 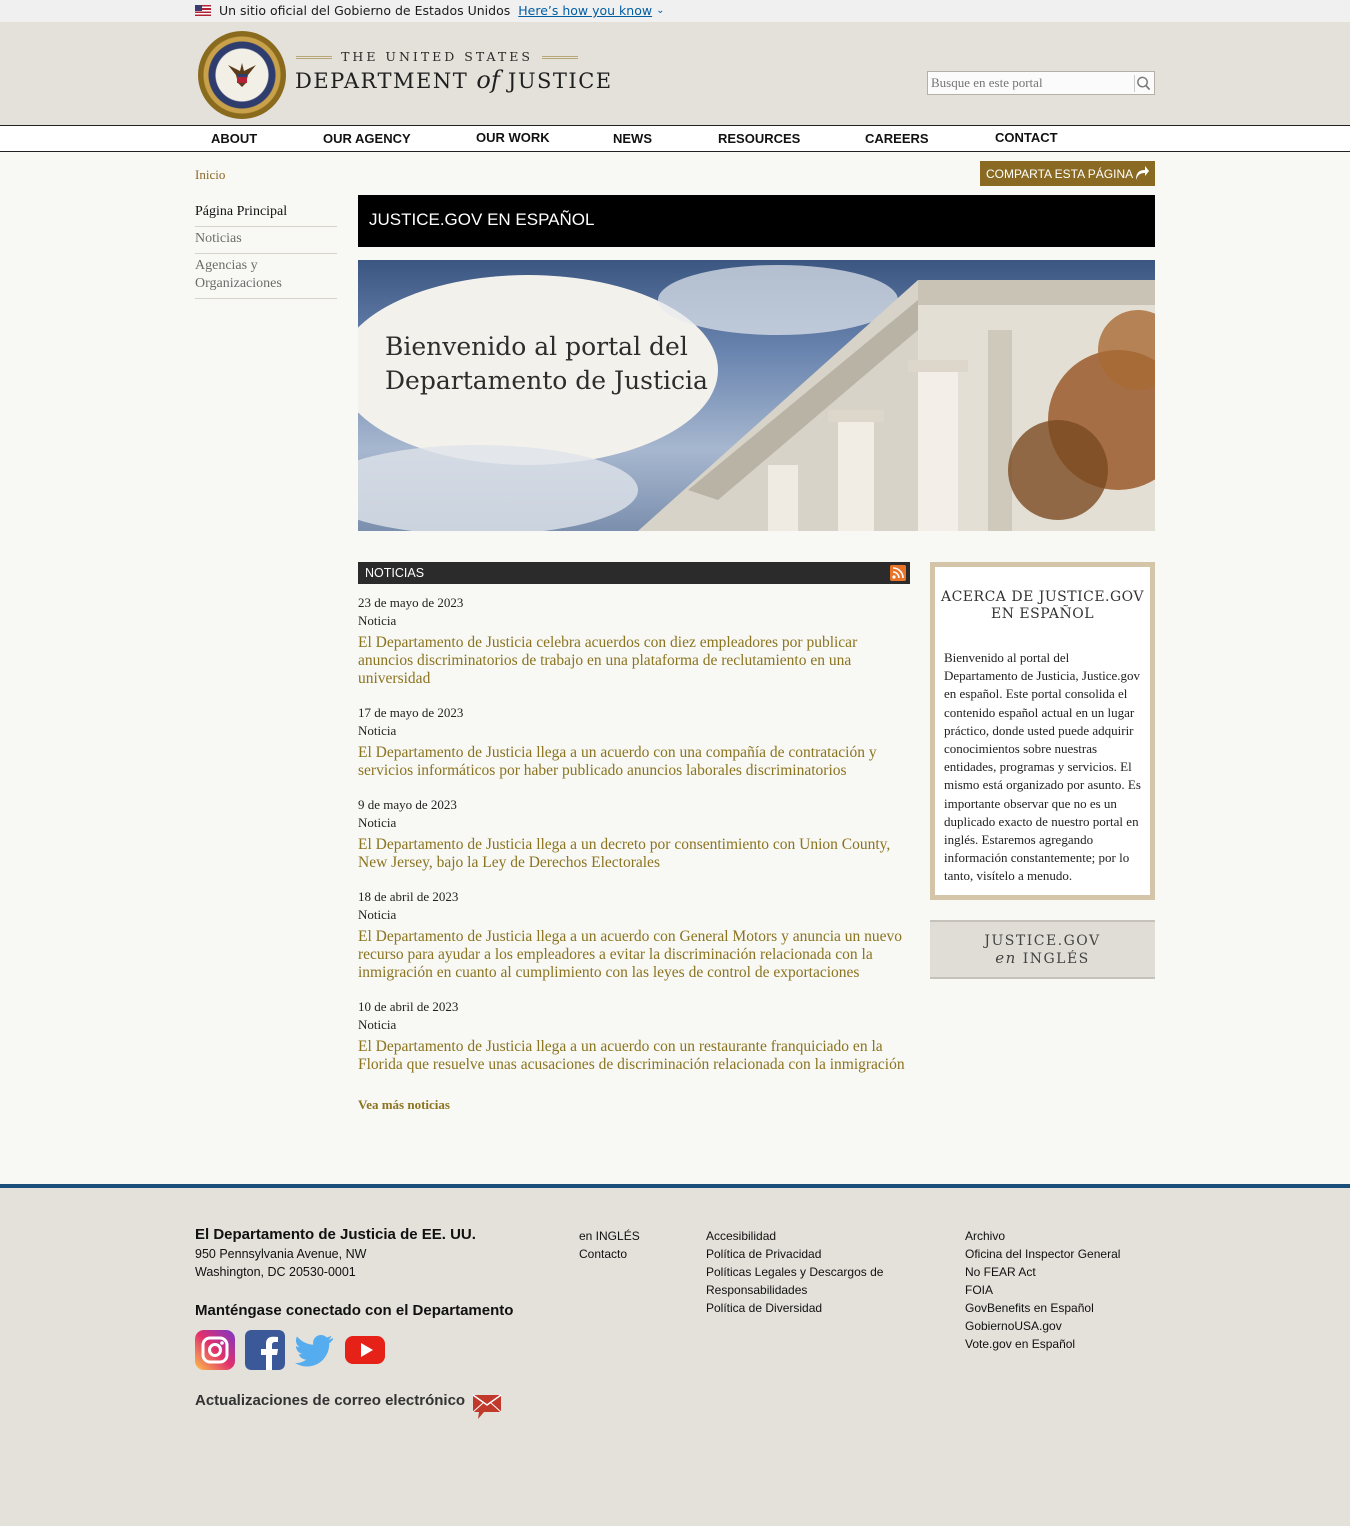 What do you see at coordinates (365, 1350) in the screenshot?
I see `youtube-icon` at bounding box center [365, 1350].